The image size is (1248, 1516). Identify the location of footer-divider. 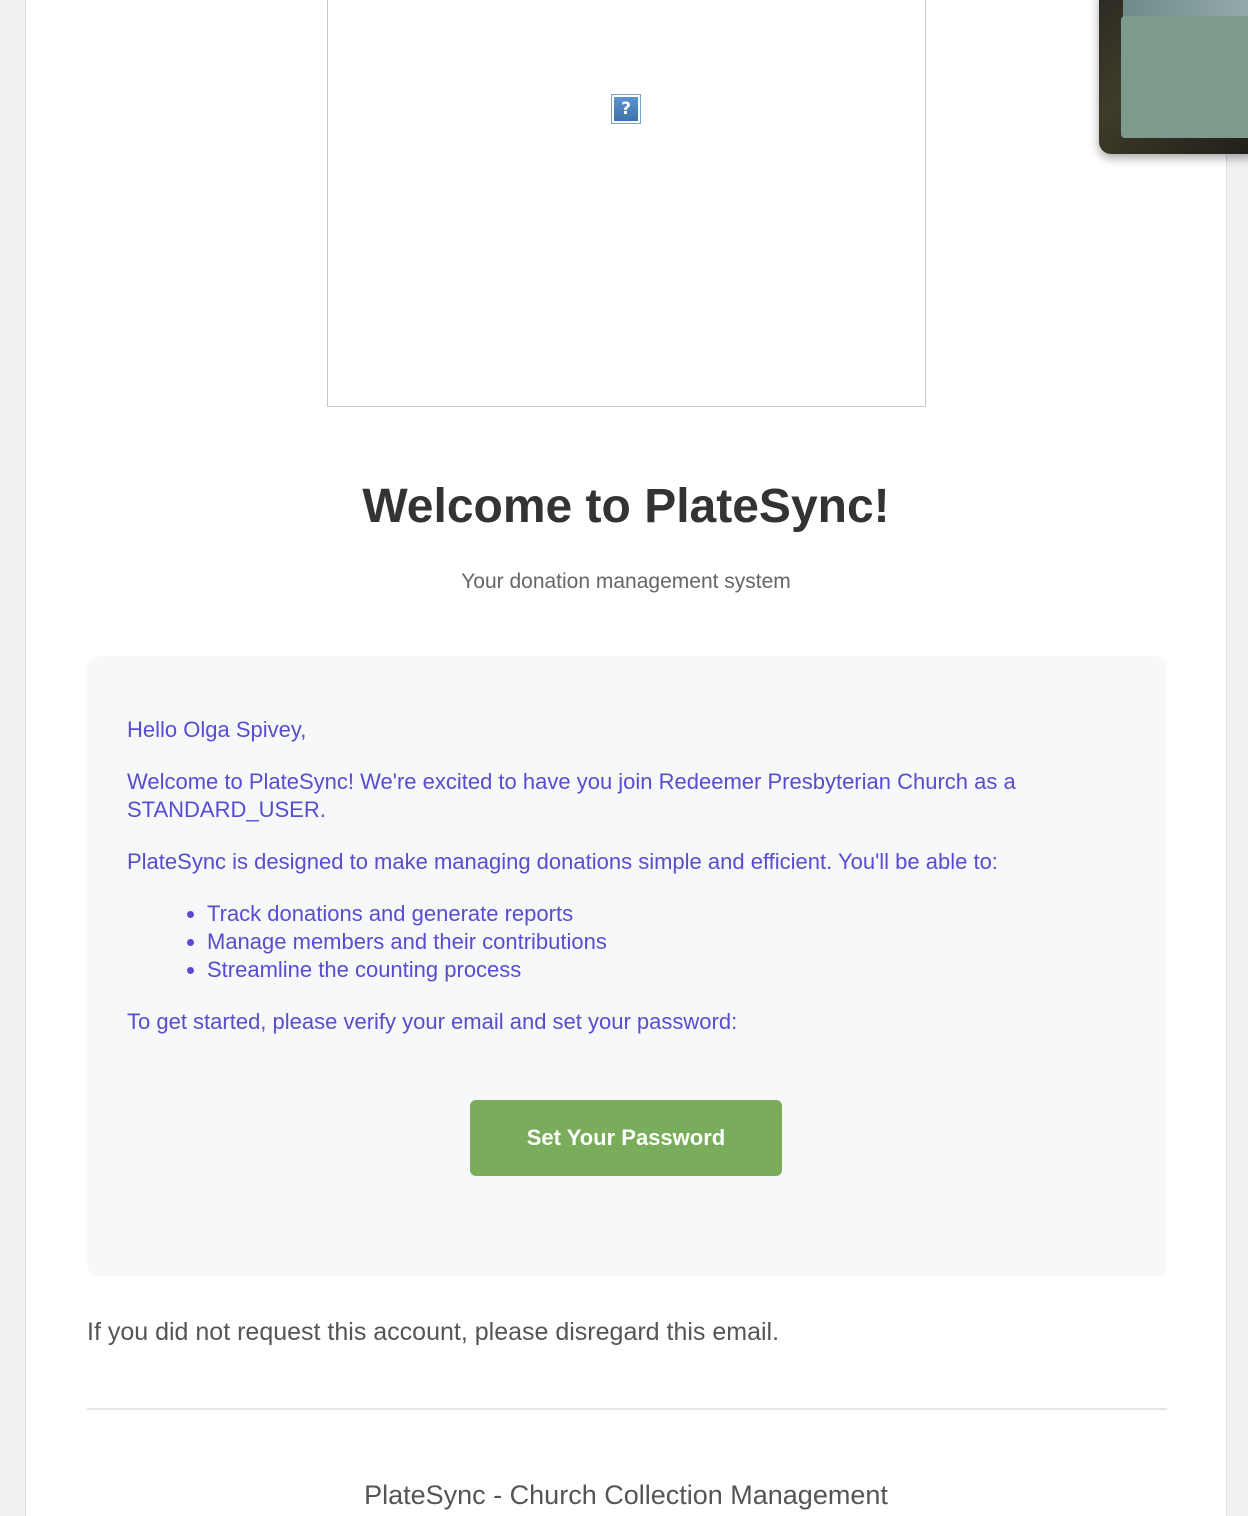
(627, 1409).